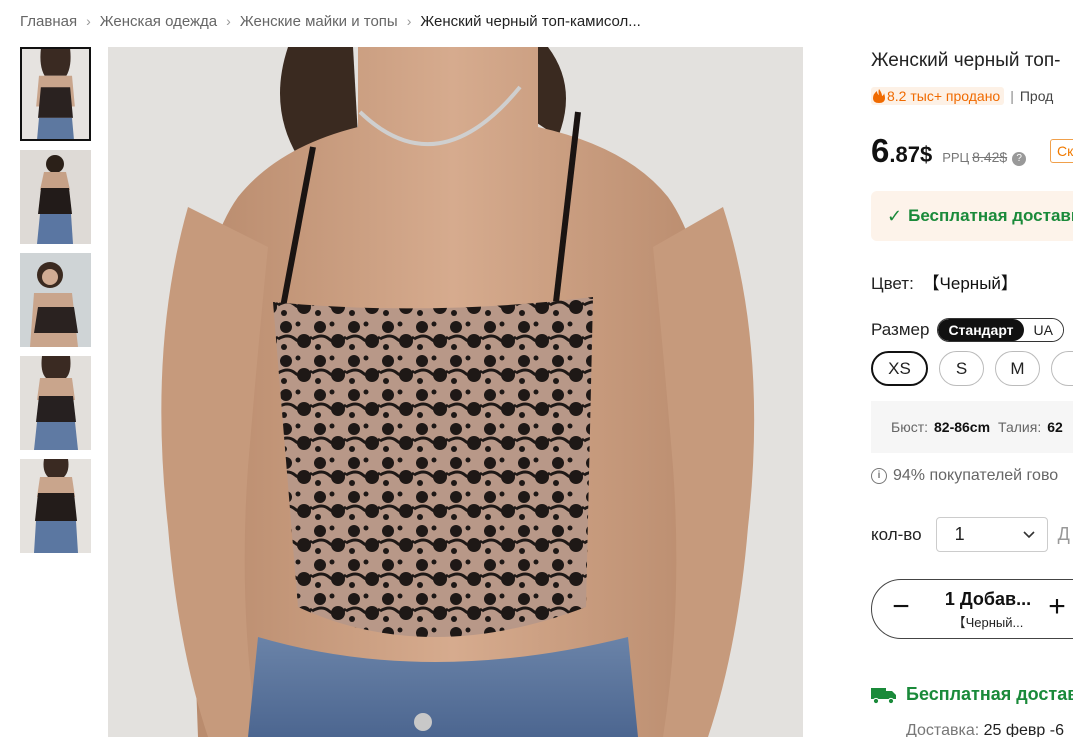 The height and width of the screenshot is (737, 1073). I want to click on breadcrumb-womens-clothing: Женская одежда, so click(158, 21).